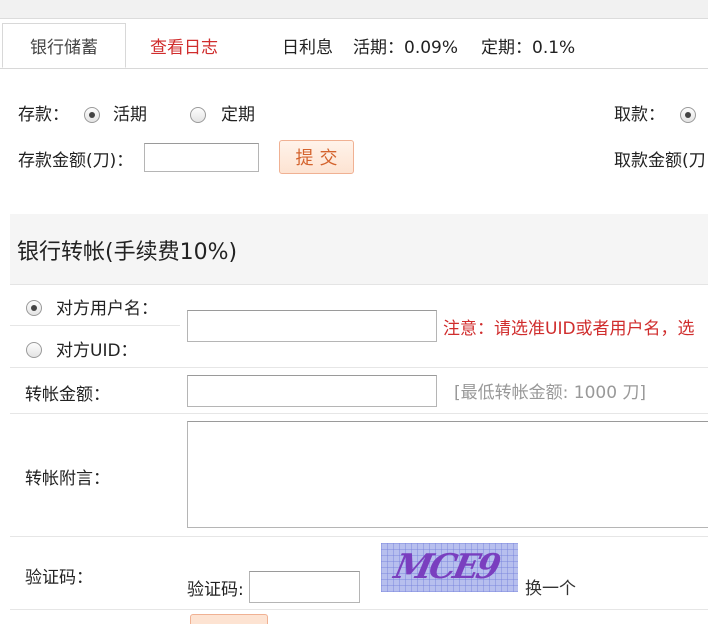  I want to click on captcha-input-label: 验证码:, so click(215, 590).